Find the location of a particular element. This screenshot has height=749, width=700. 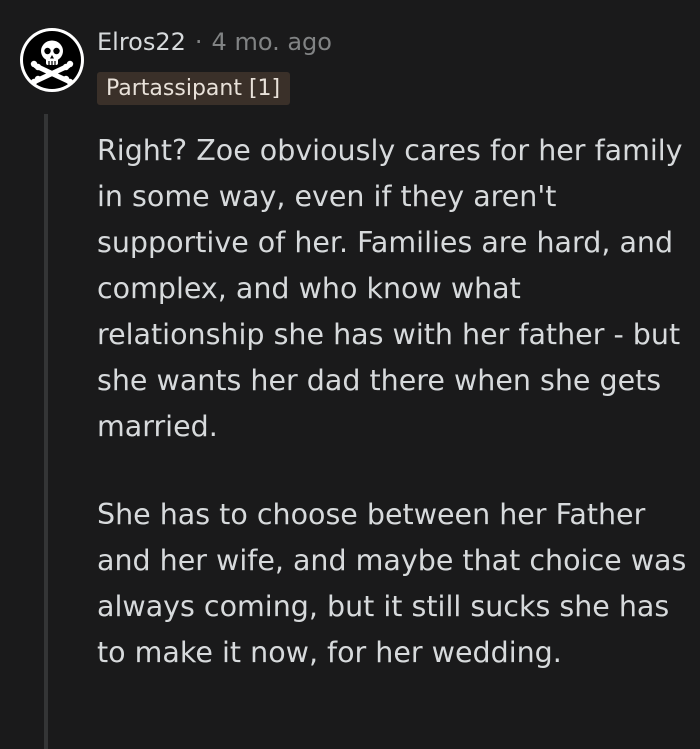

avatar is located at coordinates (52, 60).